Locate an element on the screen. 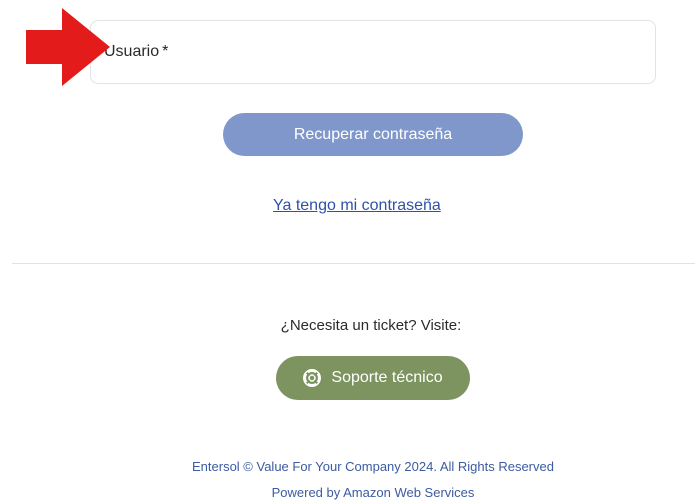  footer-powered-by: Powered by Amazon Web Services is located at coordinates (373, 492).